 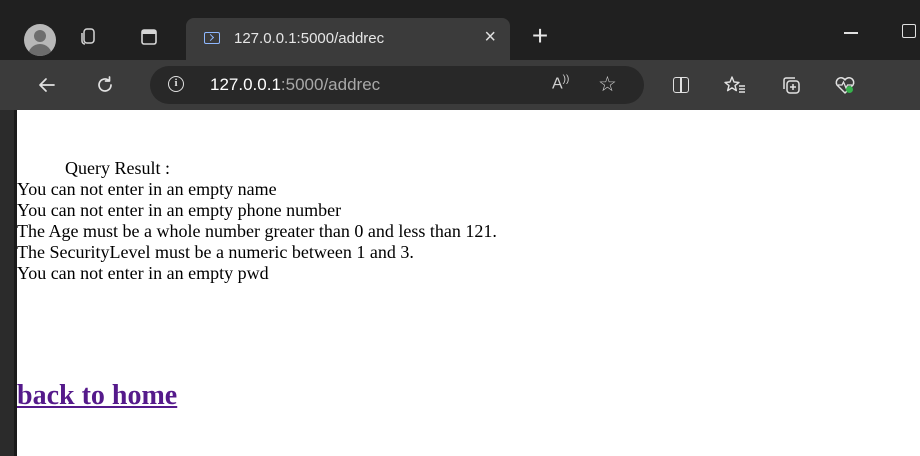 What do you see at coordinates (295, 85) in the screenshot?
I see `url-text: 127.0.0.1:5000/addrec` at bounding box center [295, 85].